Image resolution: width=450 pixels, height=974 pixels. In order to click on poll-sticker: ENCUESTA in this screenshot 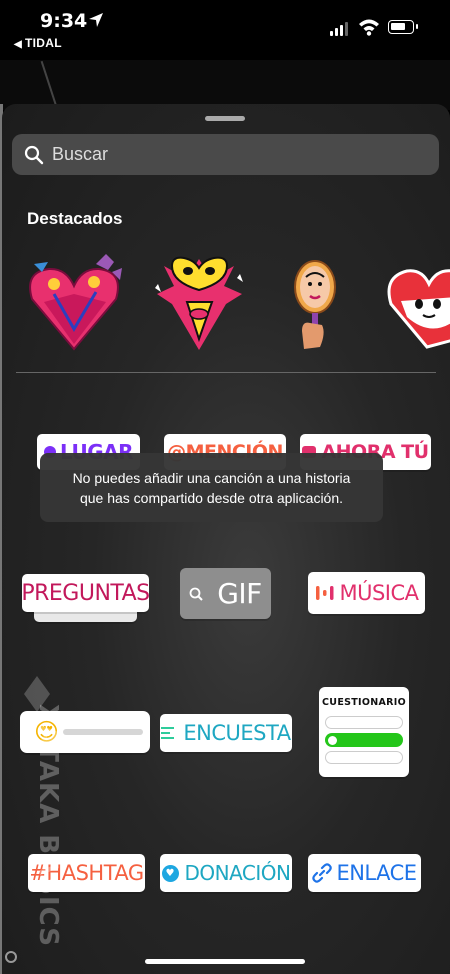, I will do `click(226, 733)`.